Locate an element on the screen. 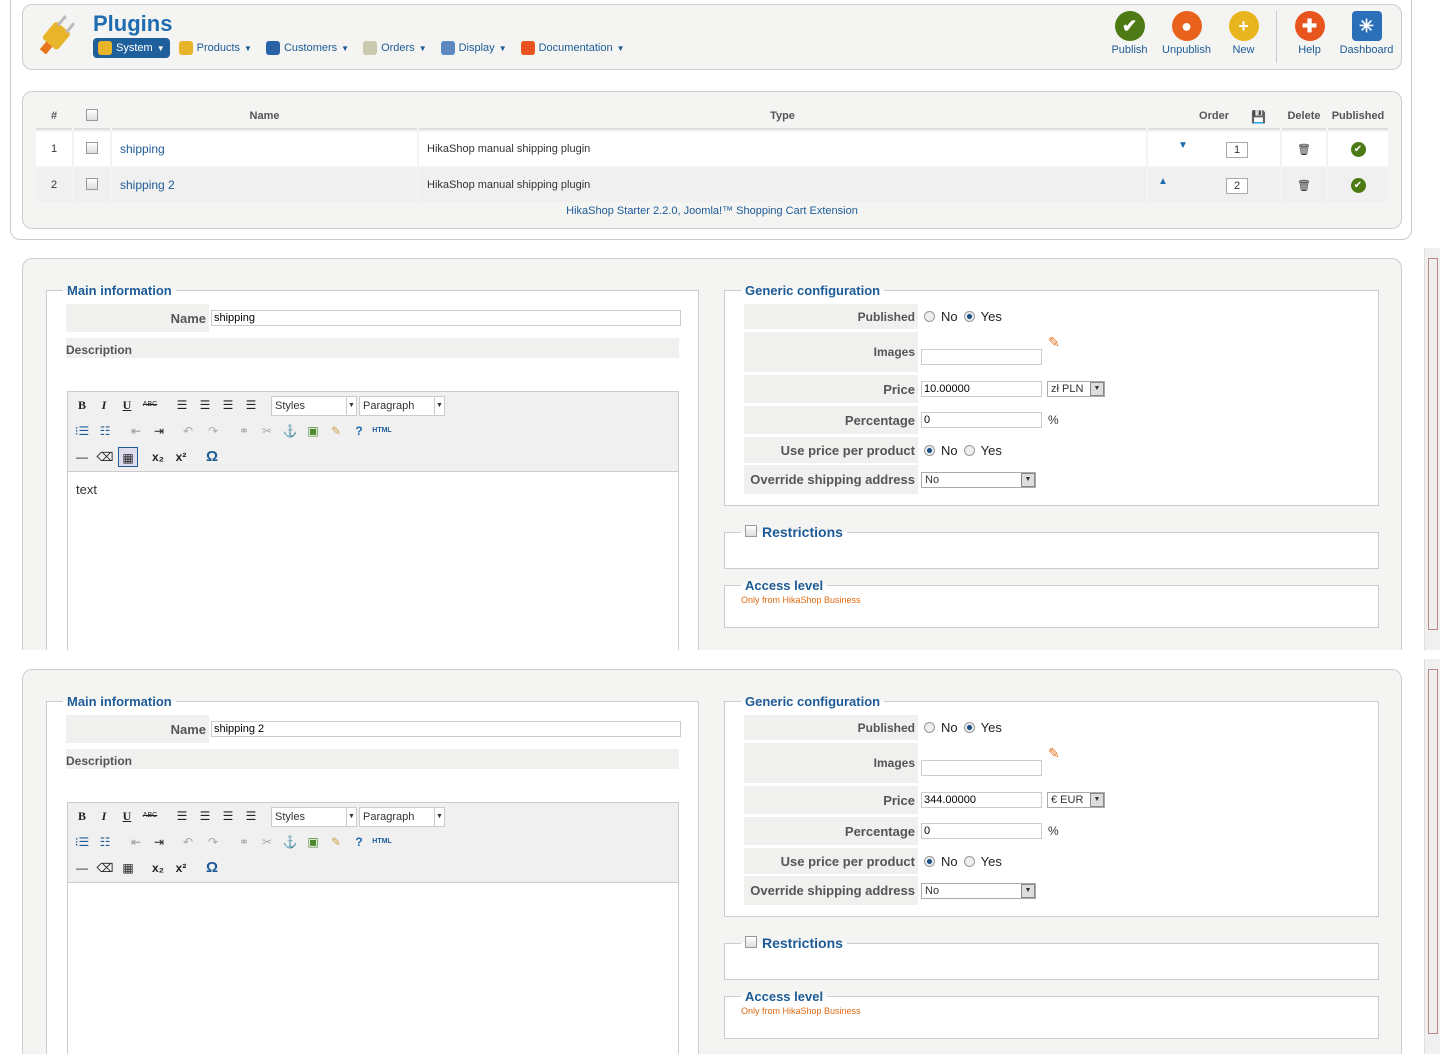 Image resolution: width=1440 pixels, height=1054 pixels. help-button: ✚ Help is located at coordinates (1309, 33).